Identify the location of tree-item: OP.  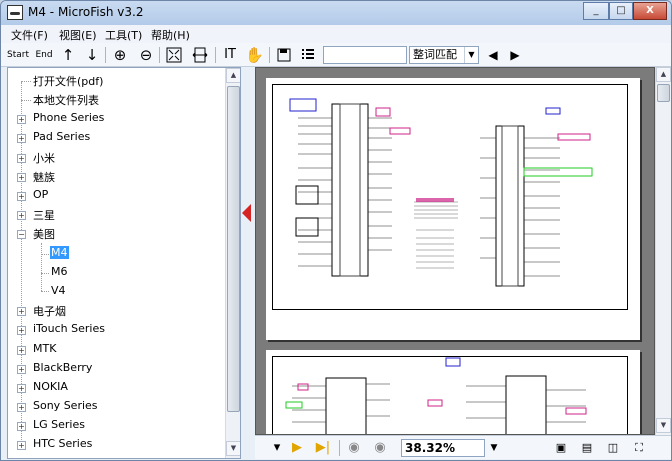
(40, 197).